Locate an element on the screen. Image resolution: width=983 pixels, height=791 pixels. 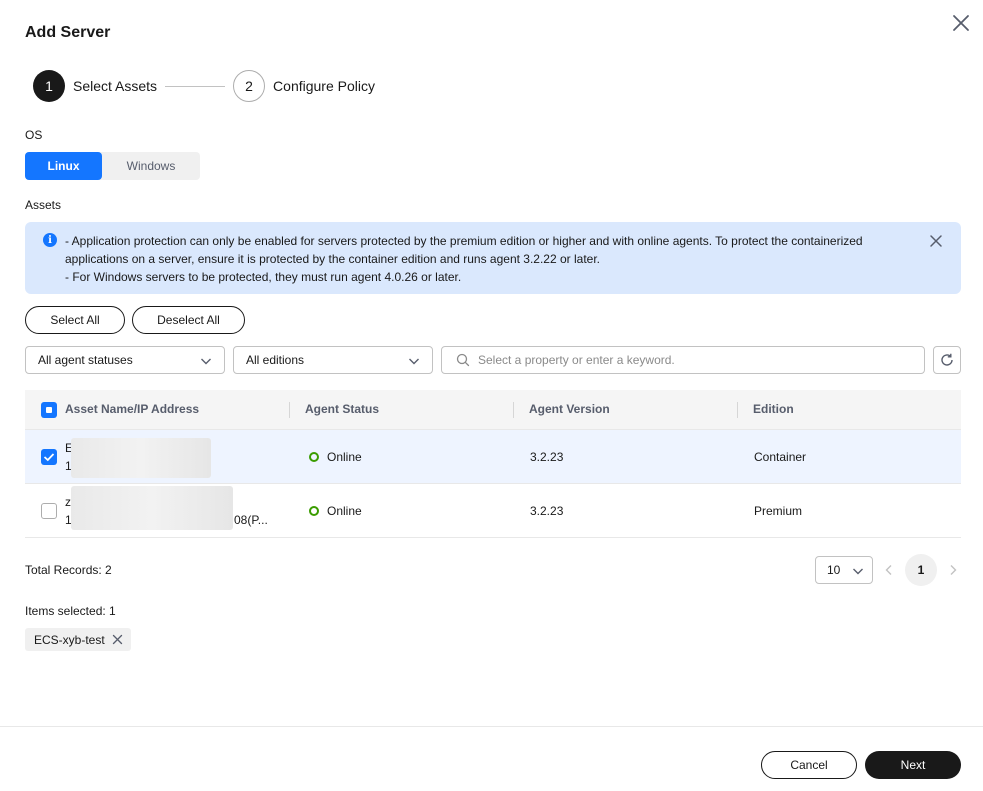
column-header-agent-status: Agent Status is located at coordinates (342, 409).